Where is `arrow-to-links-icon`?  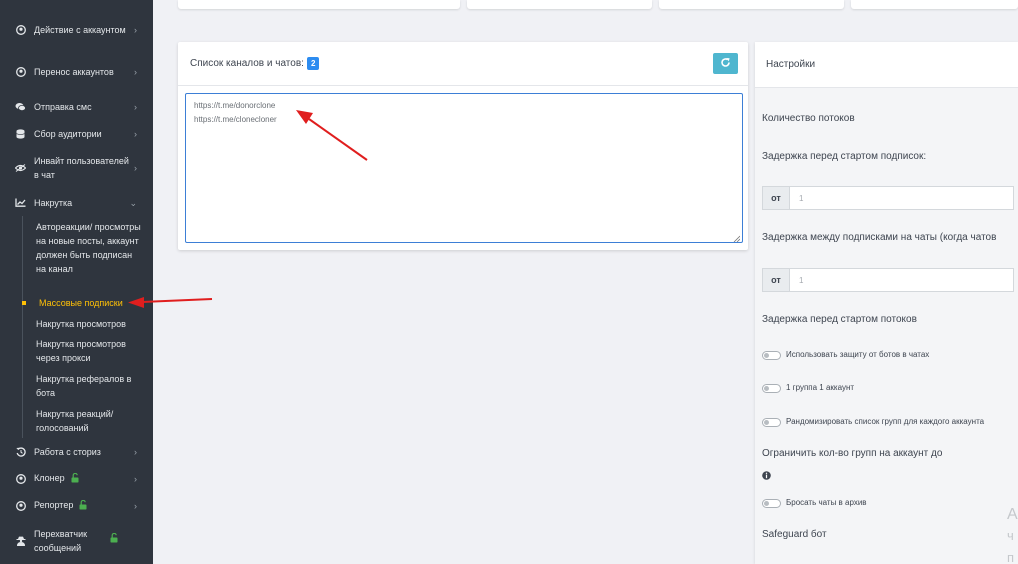
arrow-to-links-icon is located at coordinates (332, 135).